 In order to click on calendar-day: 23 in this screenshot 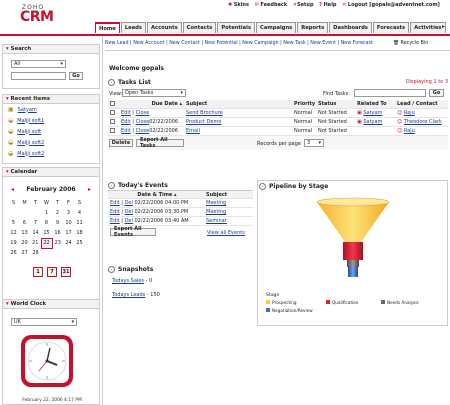, I will do `click(57, 243)`.